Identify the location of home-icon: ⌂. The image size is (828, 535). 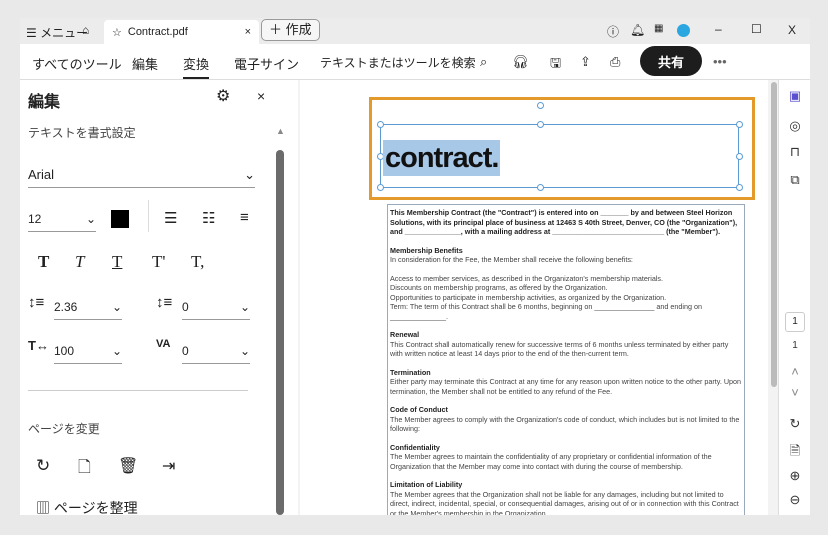
(85, 30).